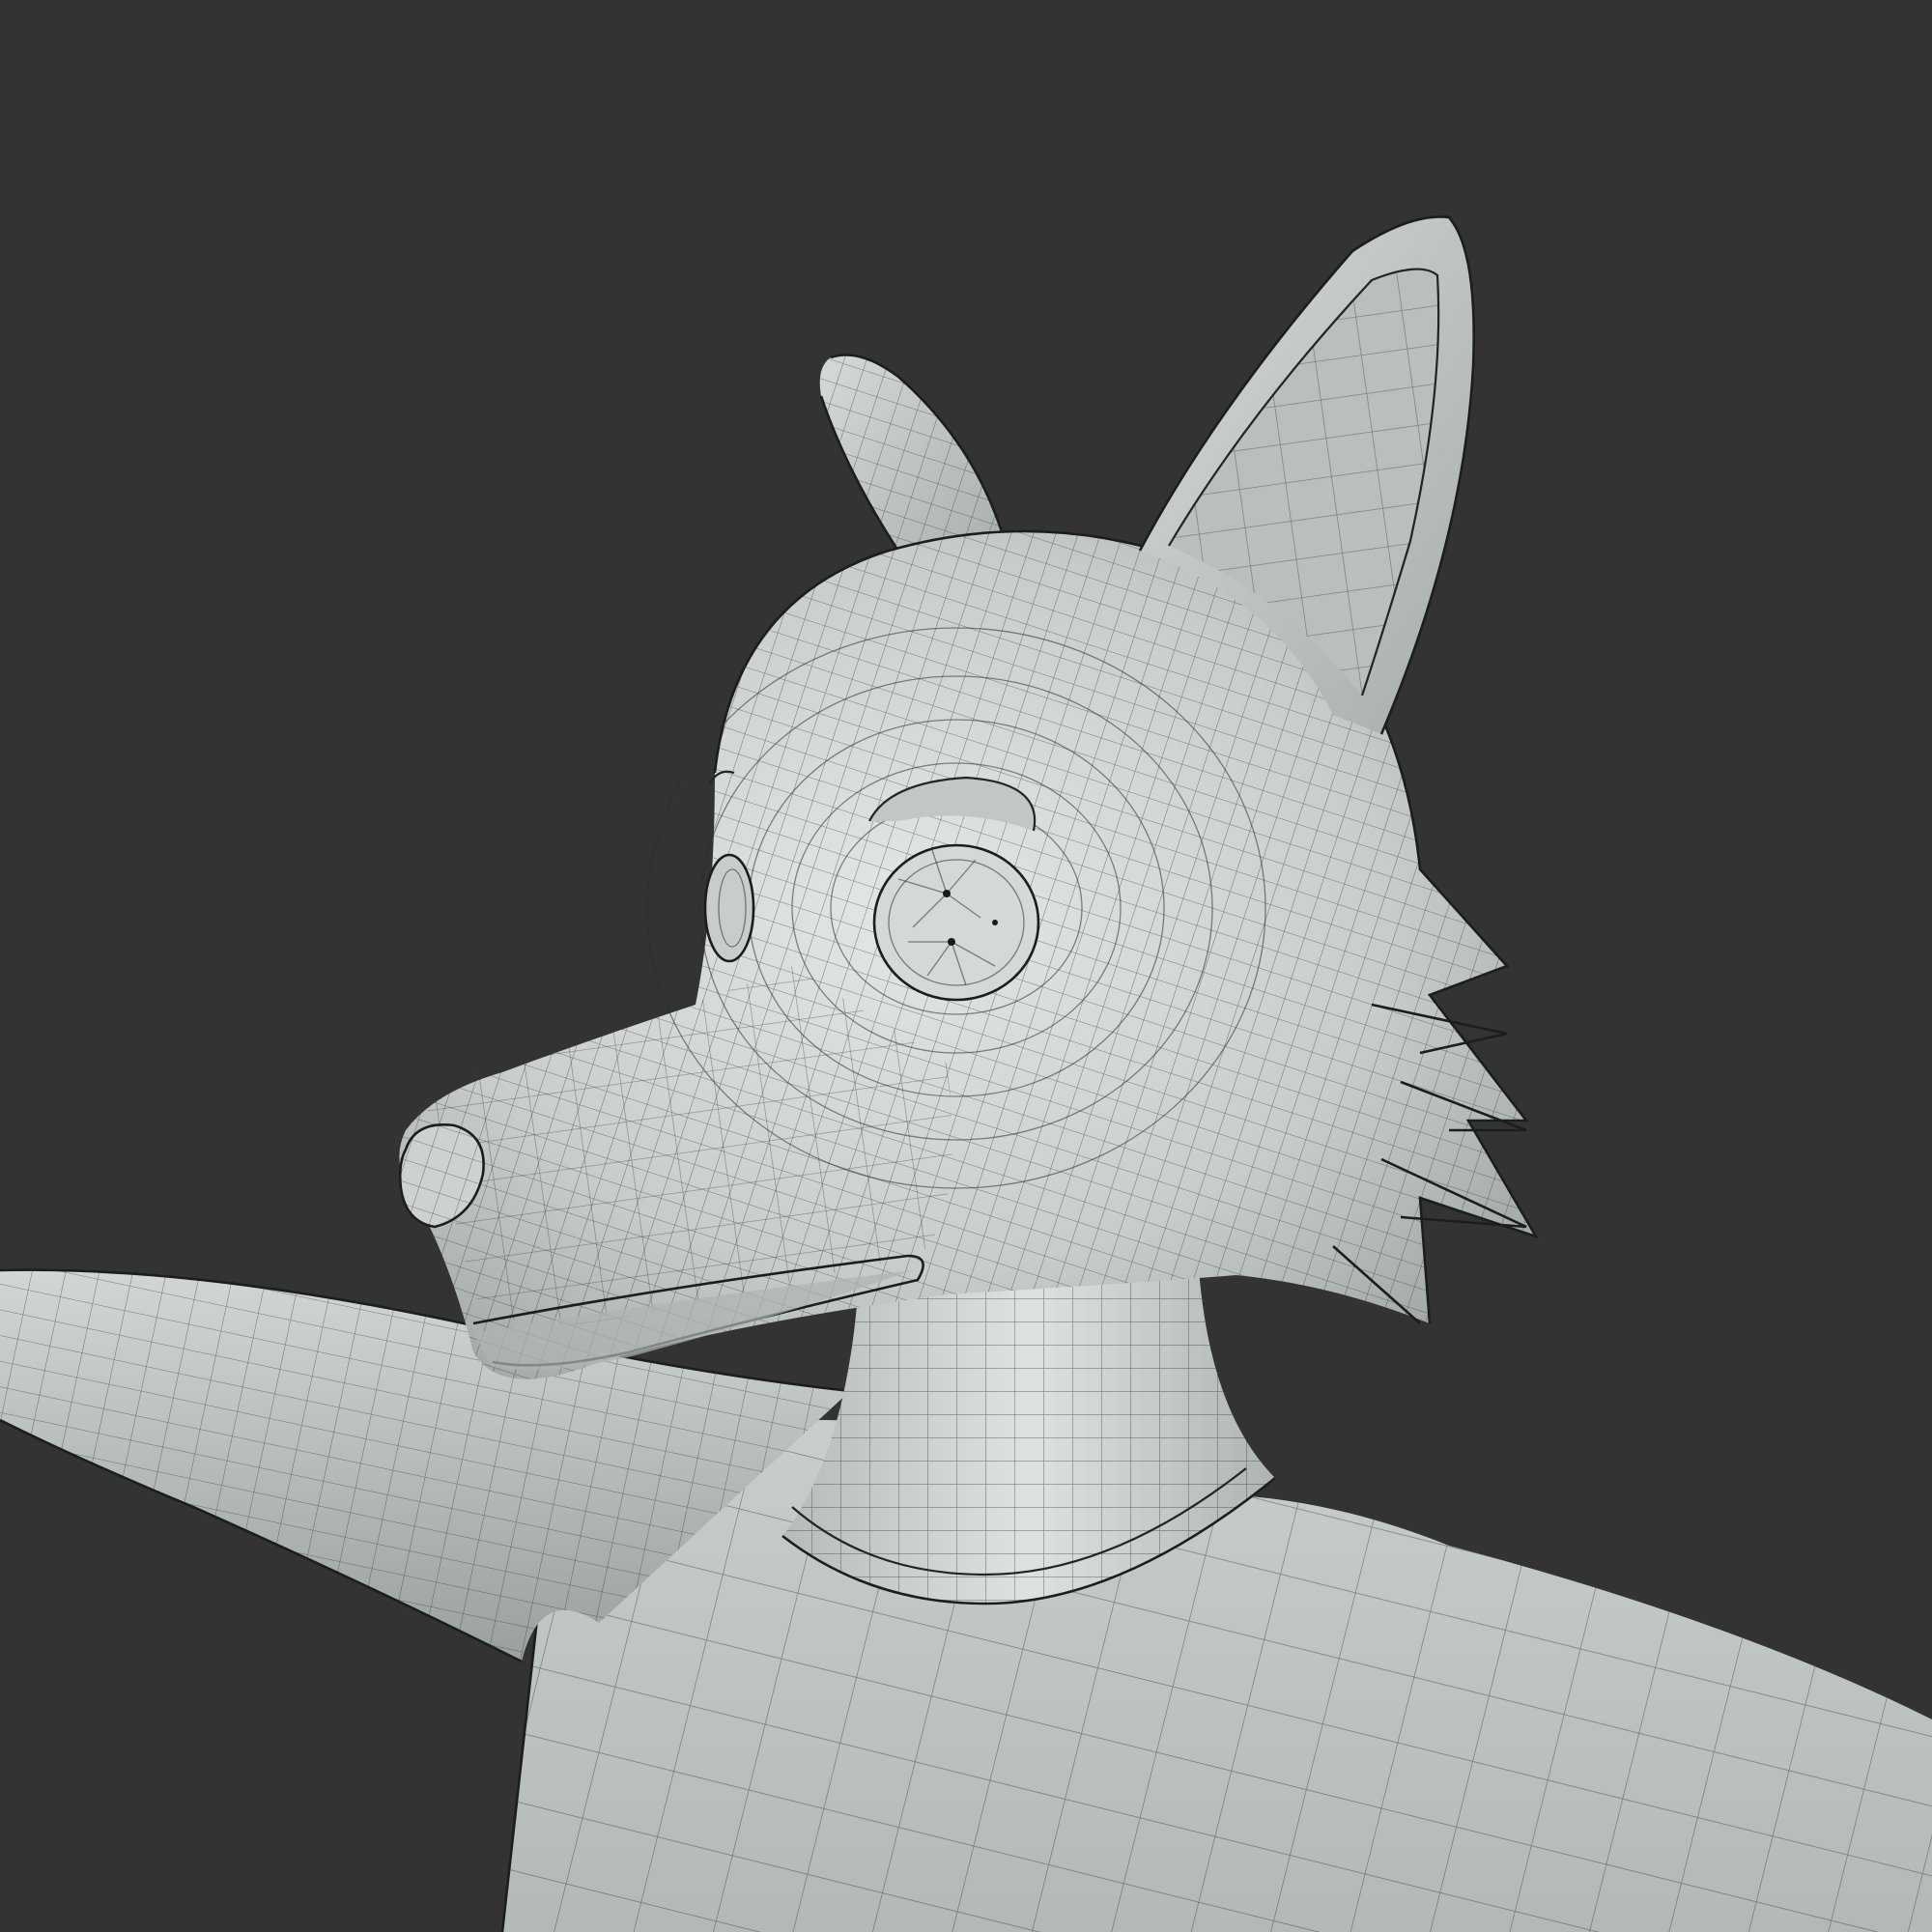  I want to click on eye-right, so click(956, 922).